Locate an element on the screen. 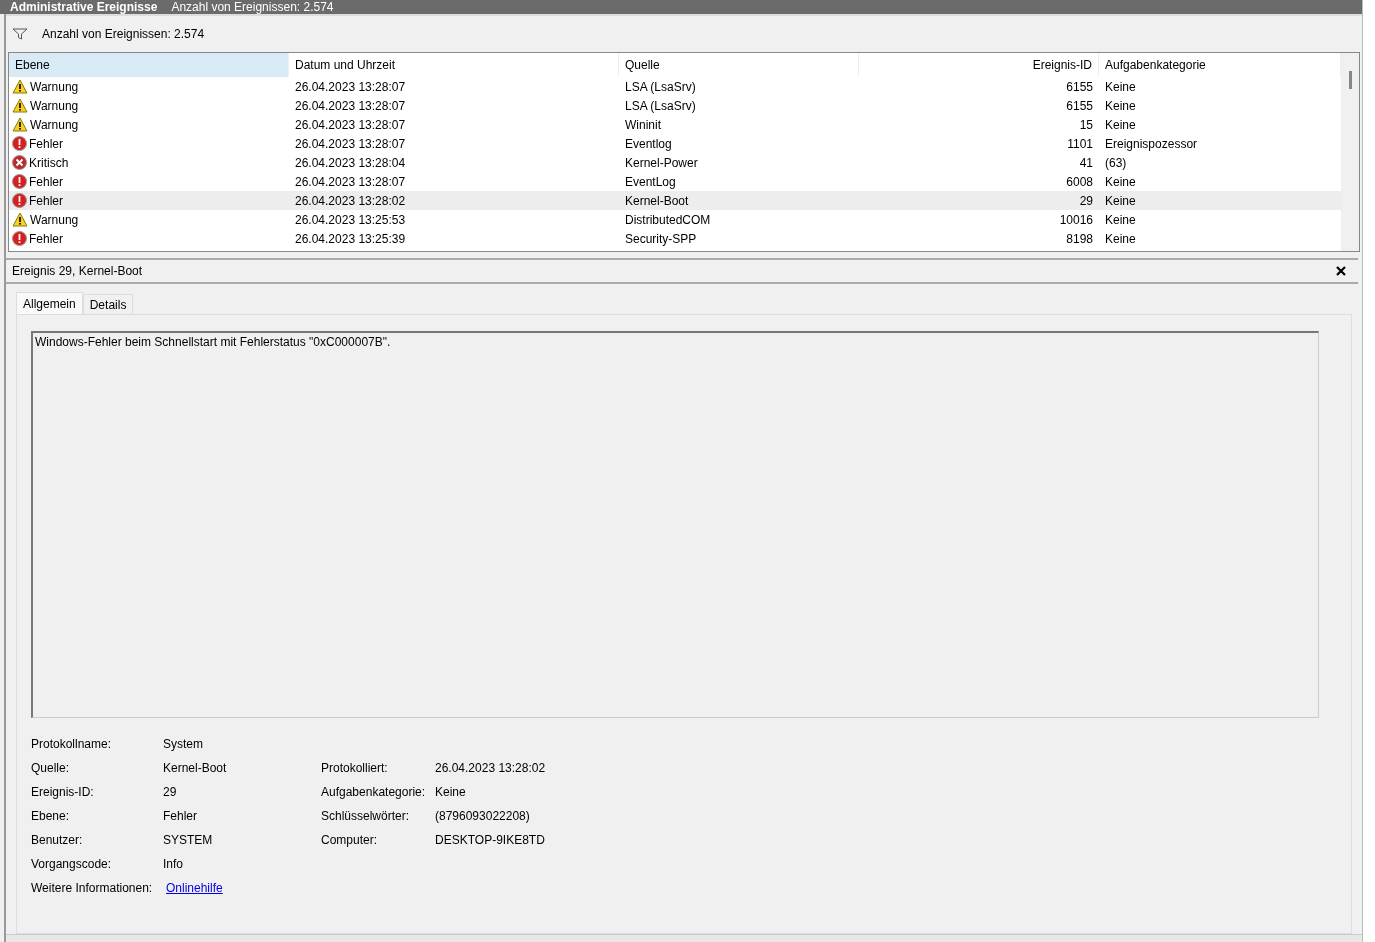 The height and width of the screenshot is (942, 1375). event-row: Fehler 26.04.2023 13:28:02 Kernel-Boot 29 Keine is located at coordinates (675, 200).